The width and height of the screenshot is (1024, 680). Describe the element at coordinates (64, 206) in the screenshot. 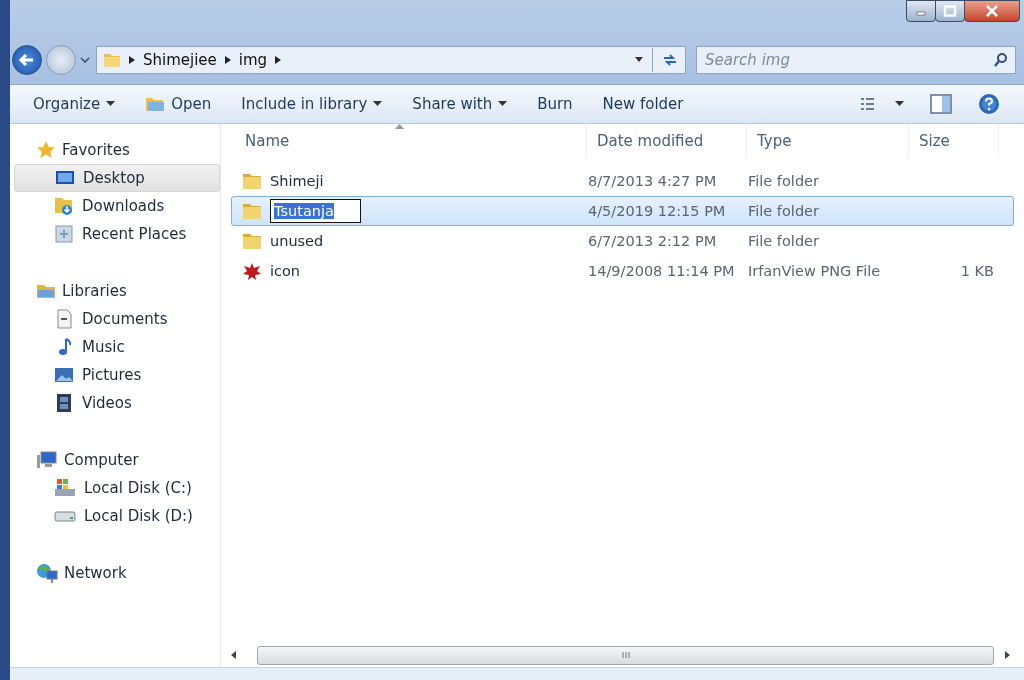

I see `download-folder-icon` at that location.